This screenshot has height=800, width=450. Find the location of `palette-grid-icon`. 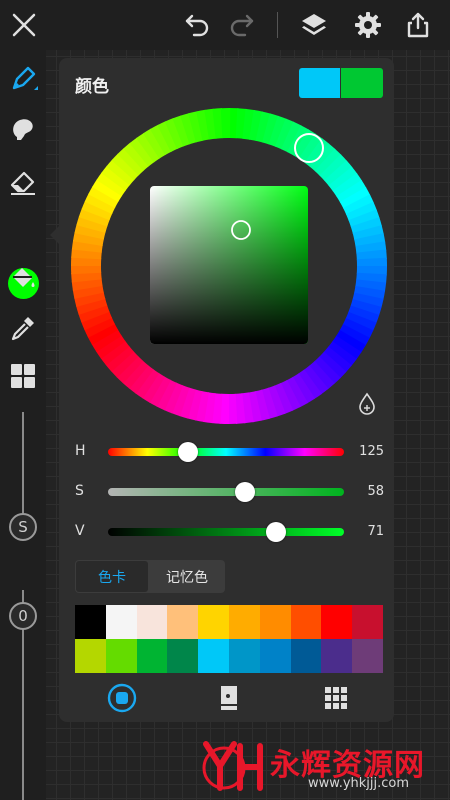

palette-grid-icon is located at coordinates (336, 698).